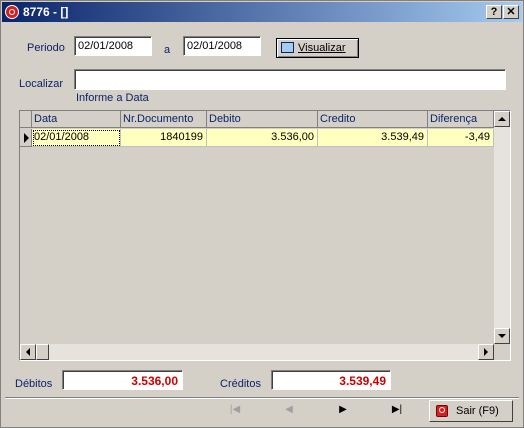 The height and width of the screenshot is (428, 524). Describe the element at coordinates (373, 138) in the screenshot. I see `cell-credito: 3.539,49` at that location.